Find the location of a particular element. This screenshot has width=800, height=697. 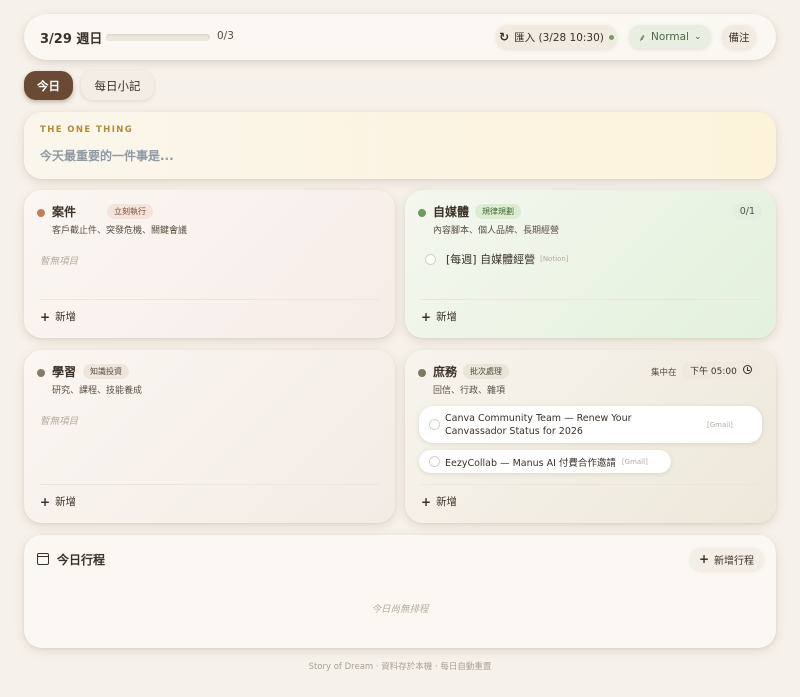

quadrant-subtitle: 研究、課程、技能養成 is located at coordinates (97, 391).